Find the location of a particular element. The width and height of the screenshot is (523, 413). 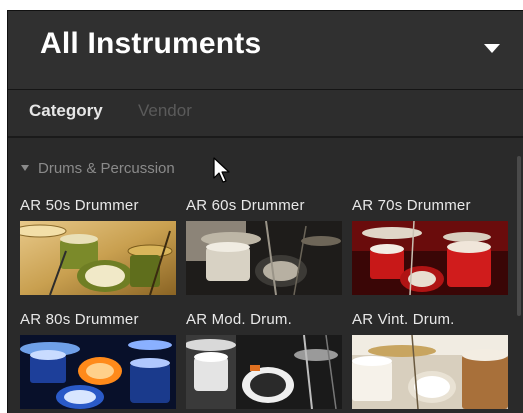

triangle-down-icon is located at coordinates (25, 168).